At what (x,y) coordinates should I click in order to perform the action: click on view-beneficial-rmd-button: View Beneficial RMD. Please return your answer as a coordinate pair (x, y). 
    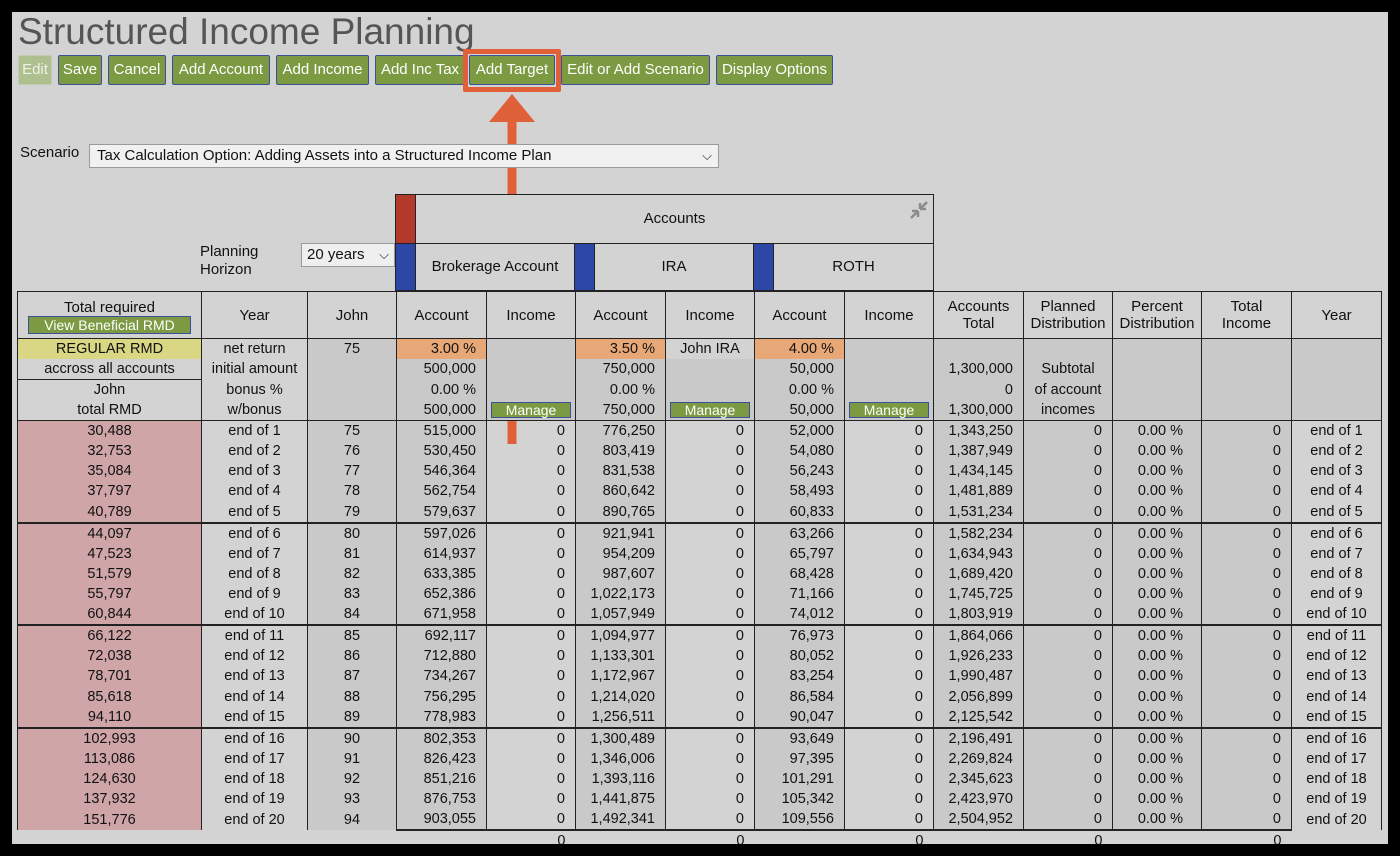
    Looking at the image, I should click on (109, 324).